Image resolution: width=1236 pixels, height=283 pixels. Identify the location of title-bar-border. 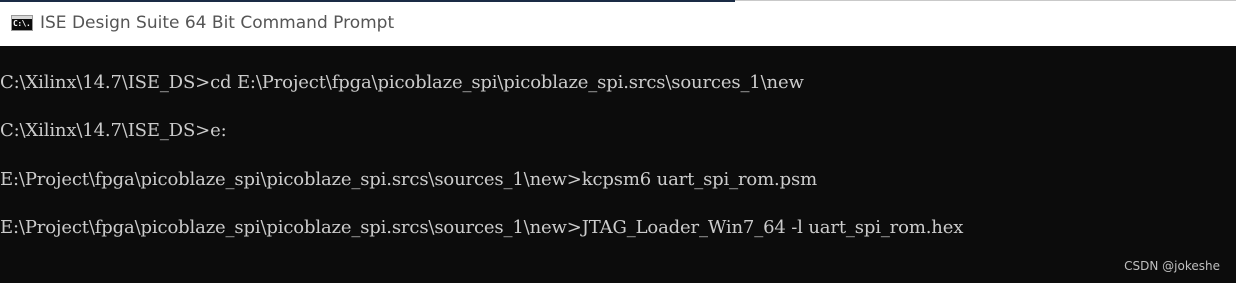
(985, 0).